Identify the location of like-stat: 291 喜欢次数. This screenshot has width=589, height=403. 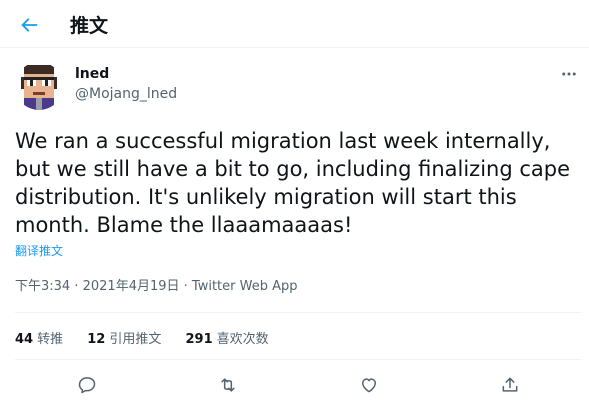
(227, 337).